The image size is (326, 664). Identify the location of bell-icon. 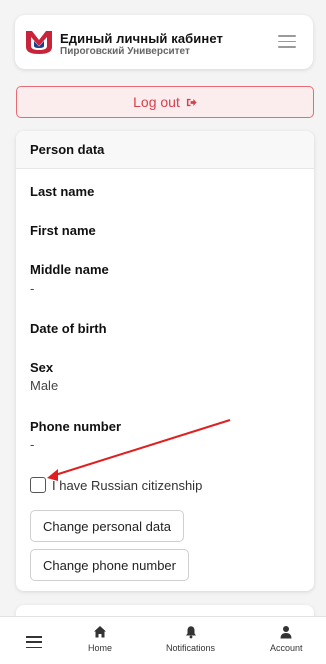
(190, 632).